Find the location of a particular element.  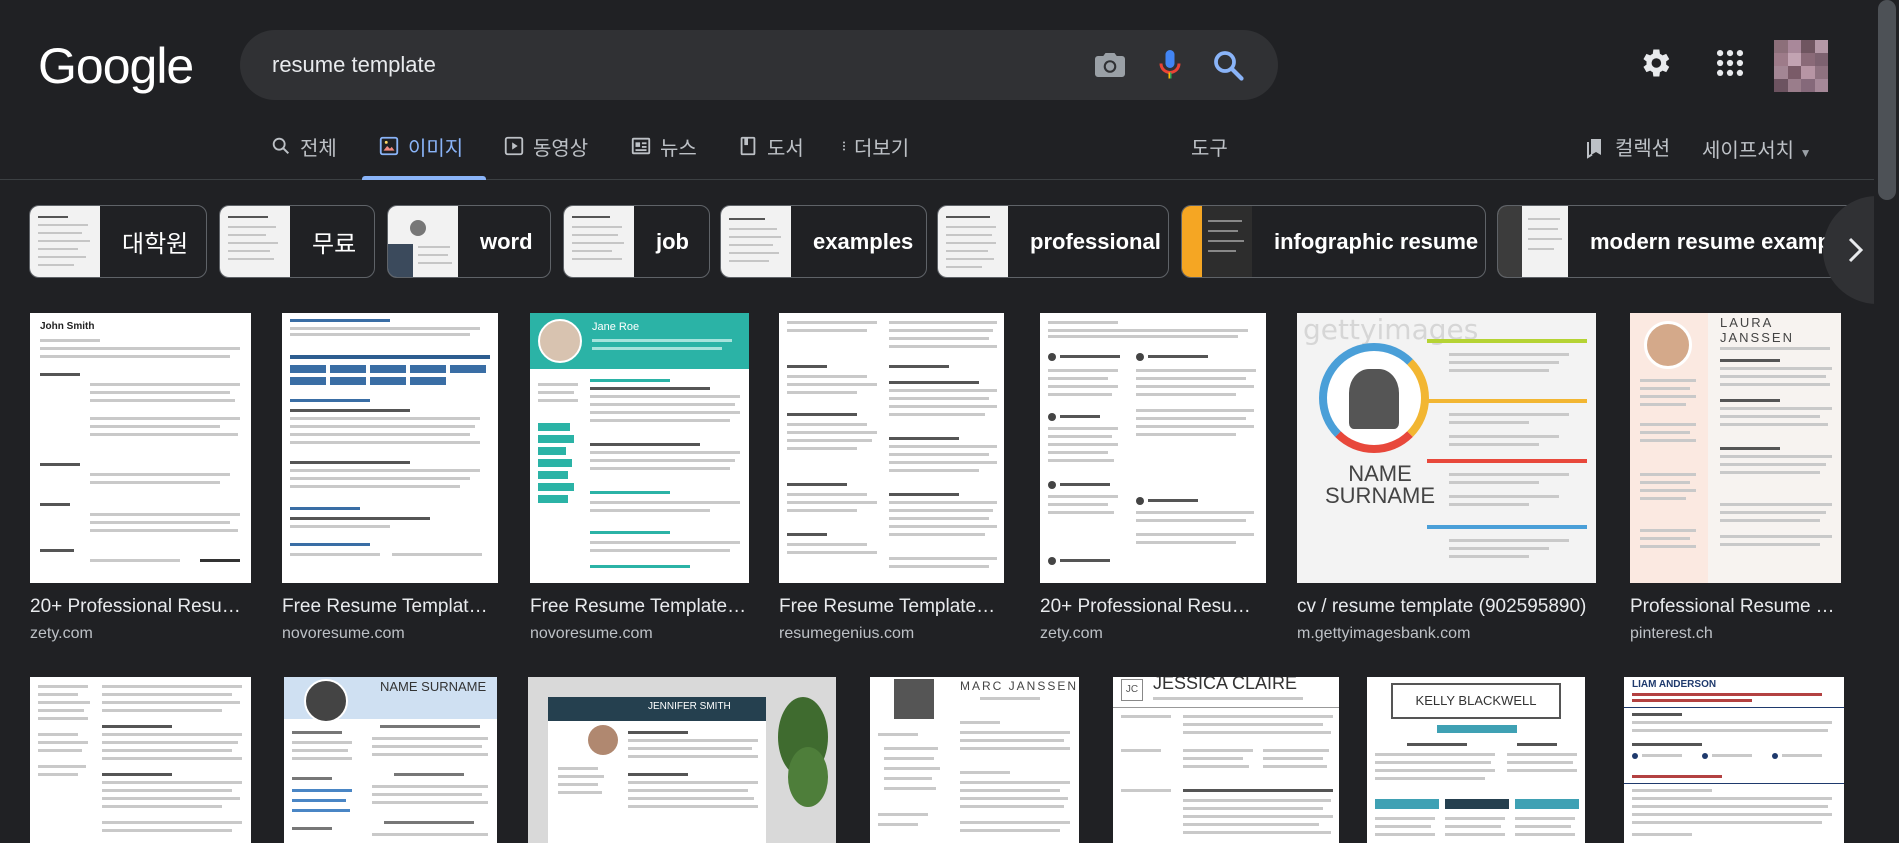

result-thumbnail: KELLY BLACKWELL is located at coordinates (1476, 760).